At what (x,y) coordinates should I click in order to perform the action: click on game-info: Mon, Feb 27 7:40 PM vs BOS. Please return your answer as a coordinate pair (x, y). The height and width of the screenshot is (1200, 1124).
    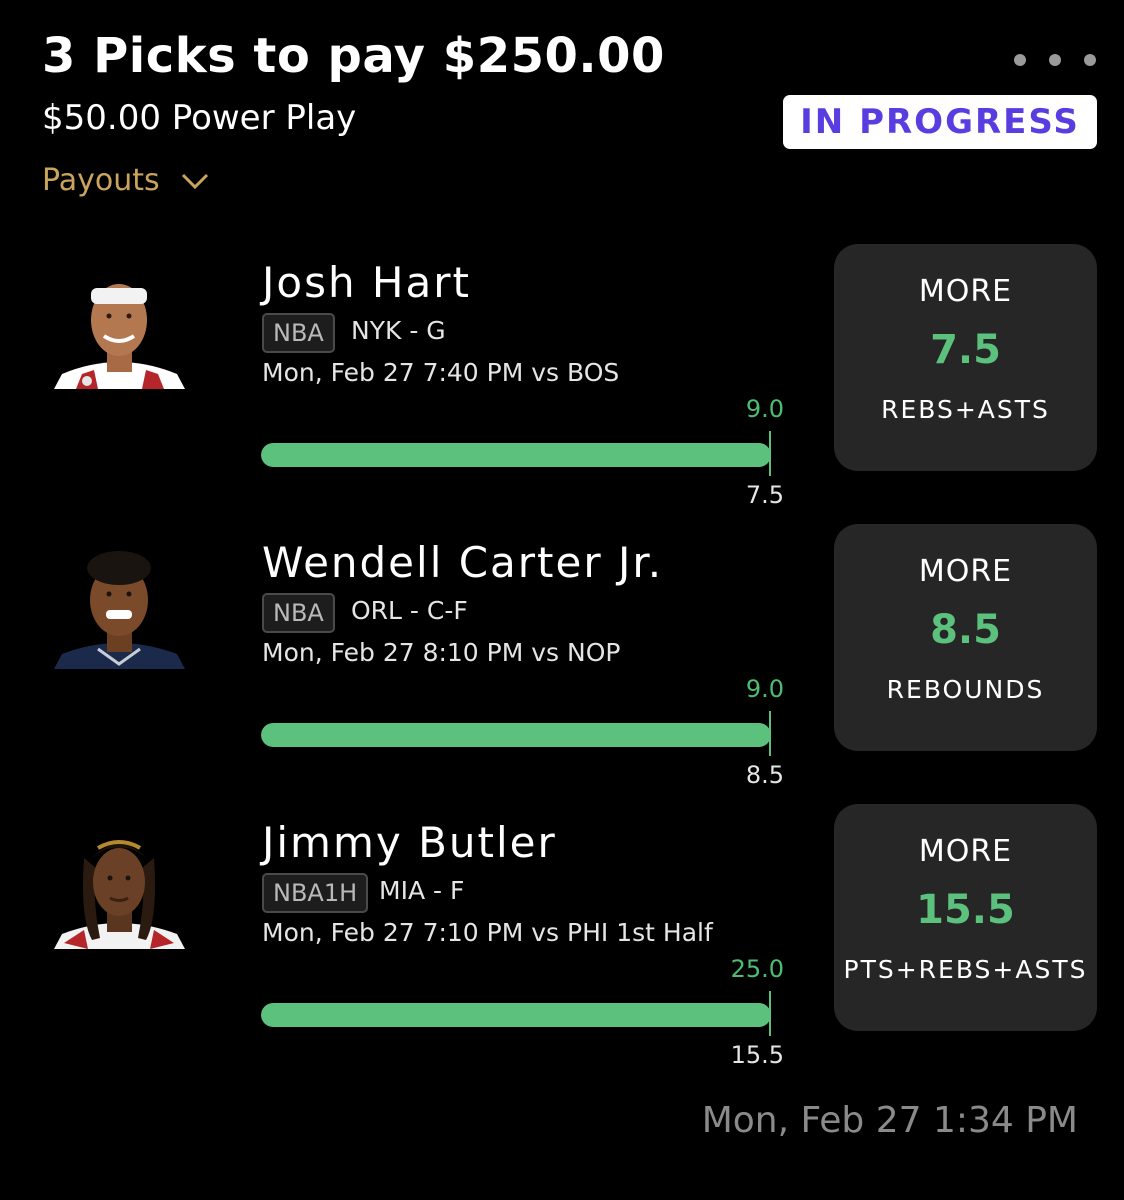
    Looking at the image, I should click on (441, 372).